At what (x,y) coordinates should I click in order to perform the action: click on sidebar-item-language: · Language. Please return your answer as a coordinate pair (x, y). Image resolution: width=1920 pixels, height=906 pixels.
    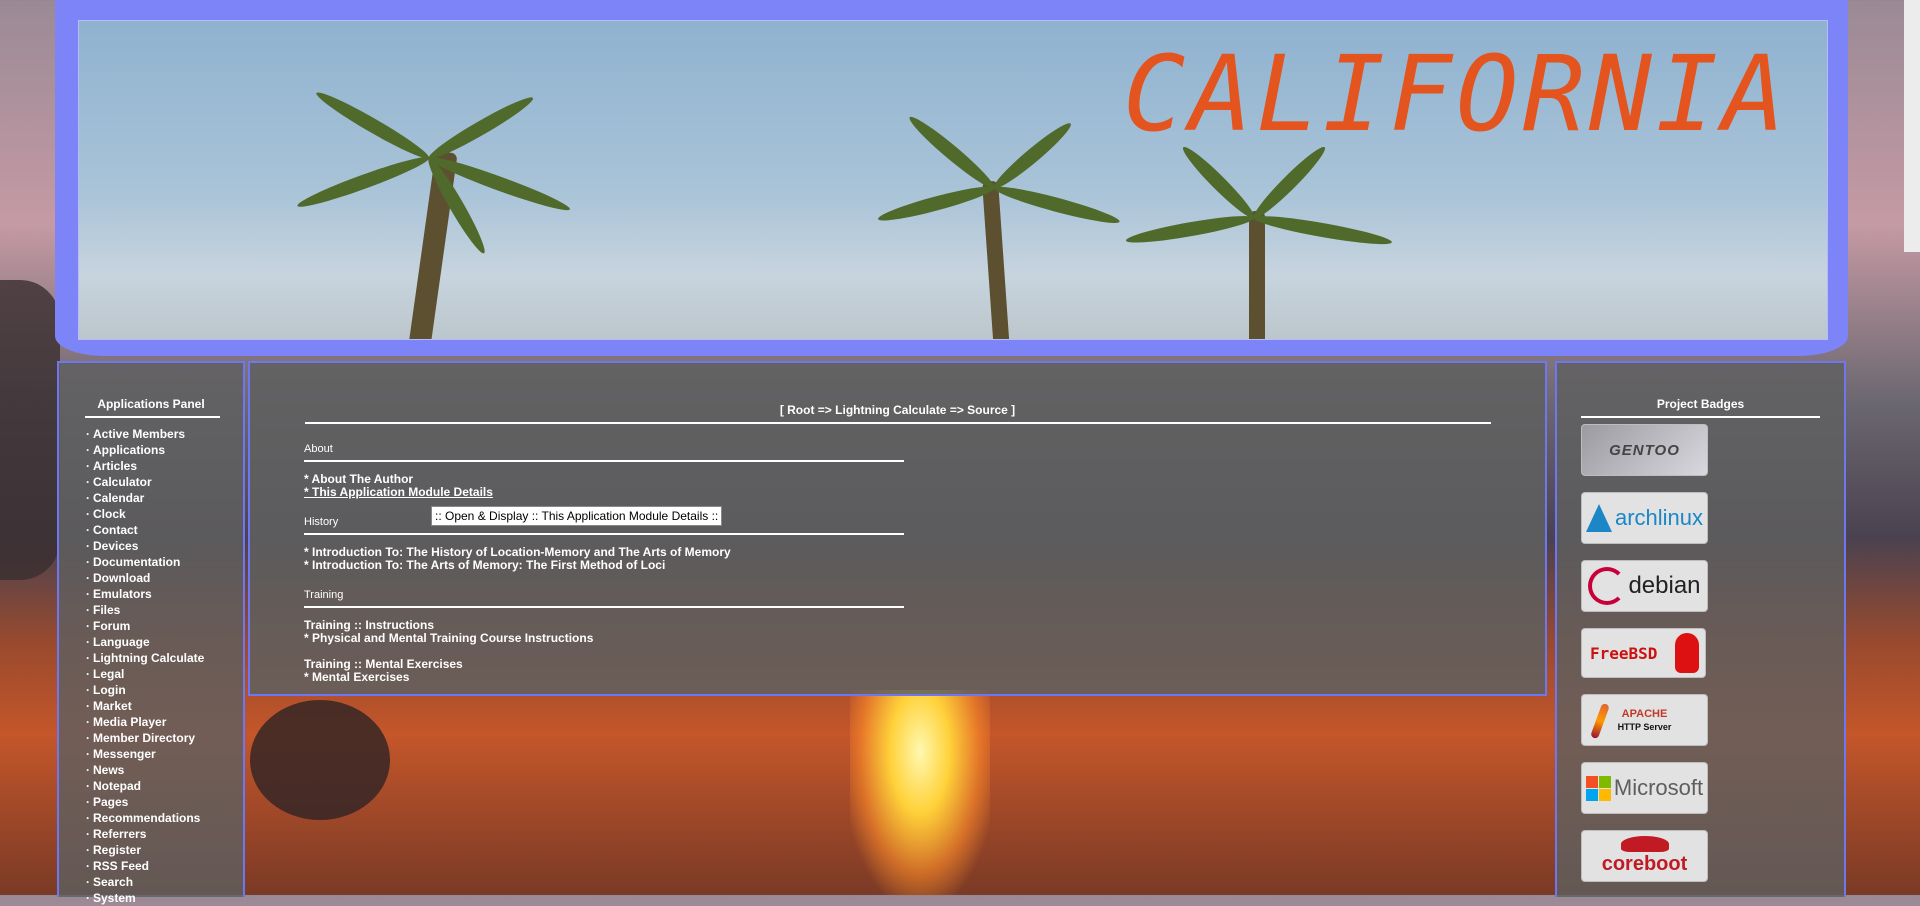
    Looking at the image, I should click on (164, 642).